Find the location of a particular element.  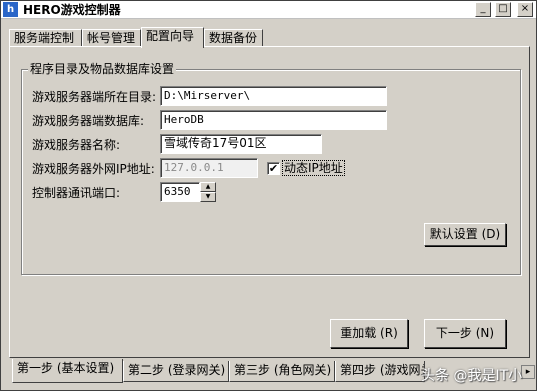

watermark: 头条 @我是IT小 is located at coordinates (472, 376).